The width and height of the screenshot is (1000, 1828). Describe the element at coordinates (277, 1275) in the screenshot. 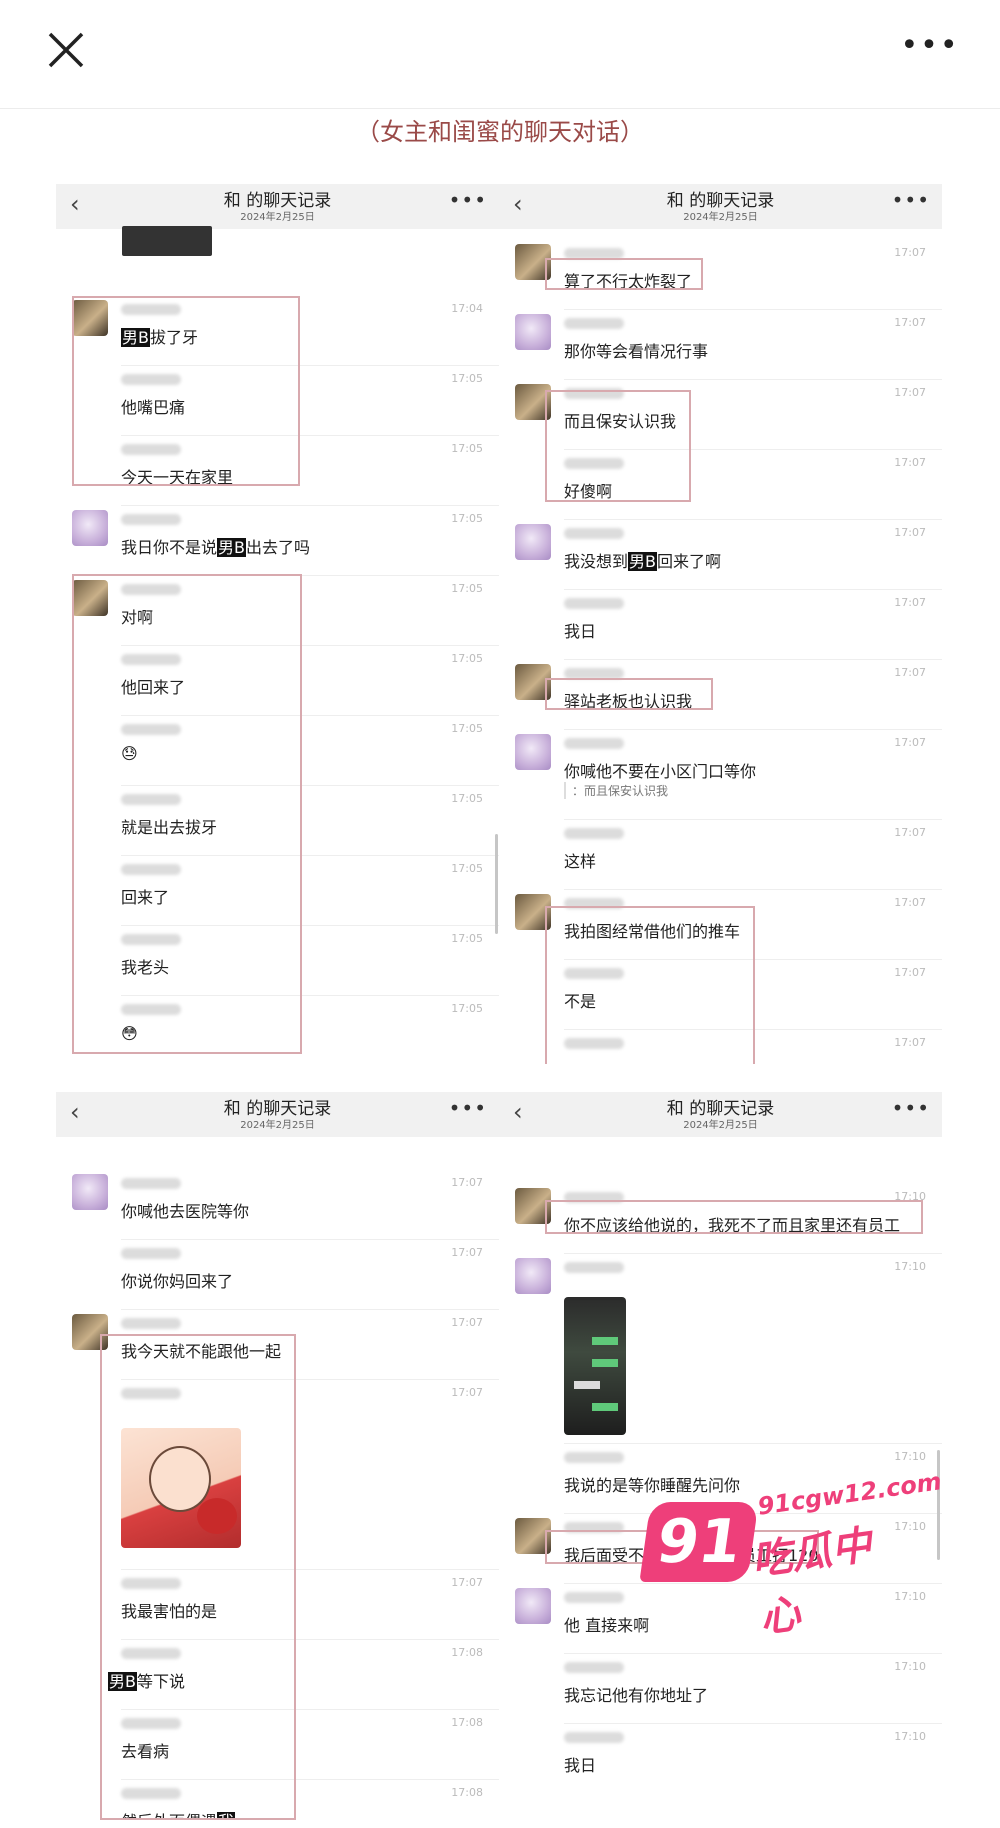

I see `chat-message: 你说你妈回来了 17:07` at that location.